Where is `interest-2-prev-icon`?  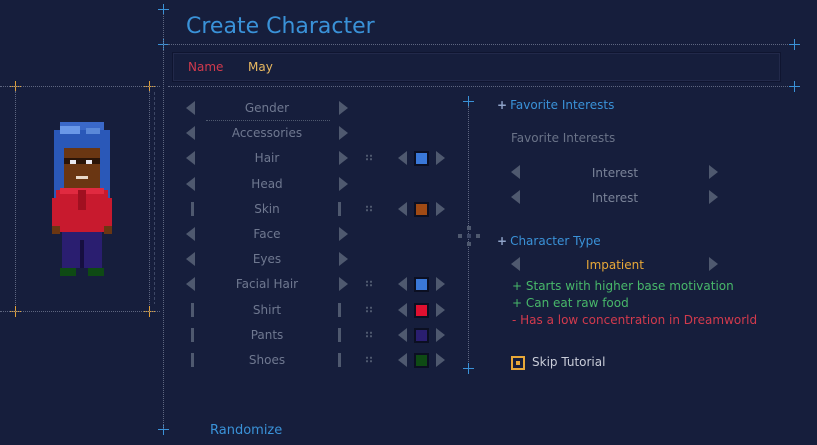 interest-2-prev-icon is located at coordinates (515, 197).